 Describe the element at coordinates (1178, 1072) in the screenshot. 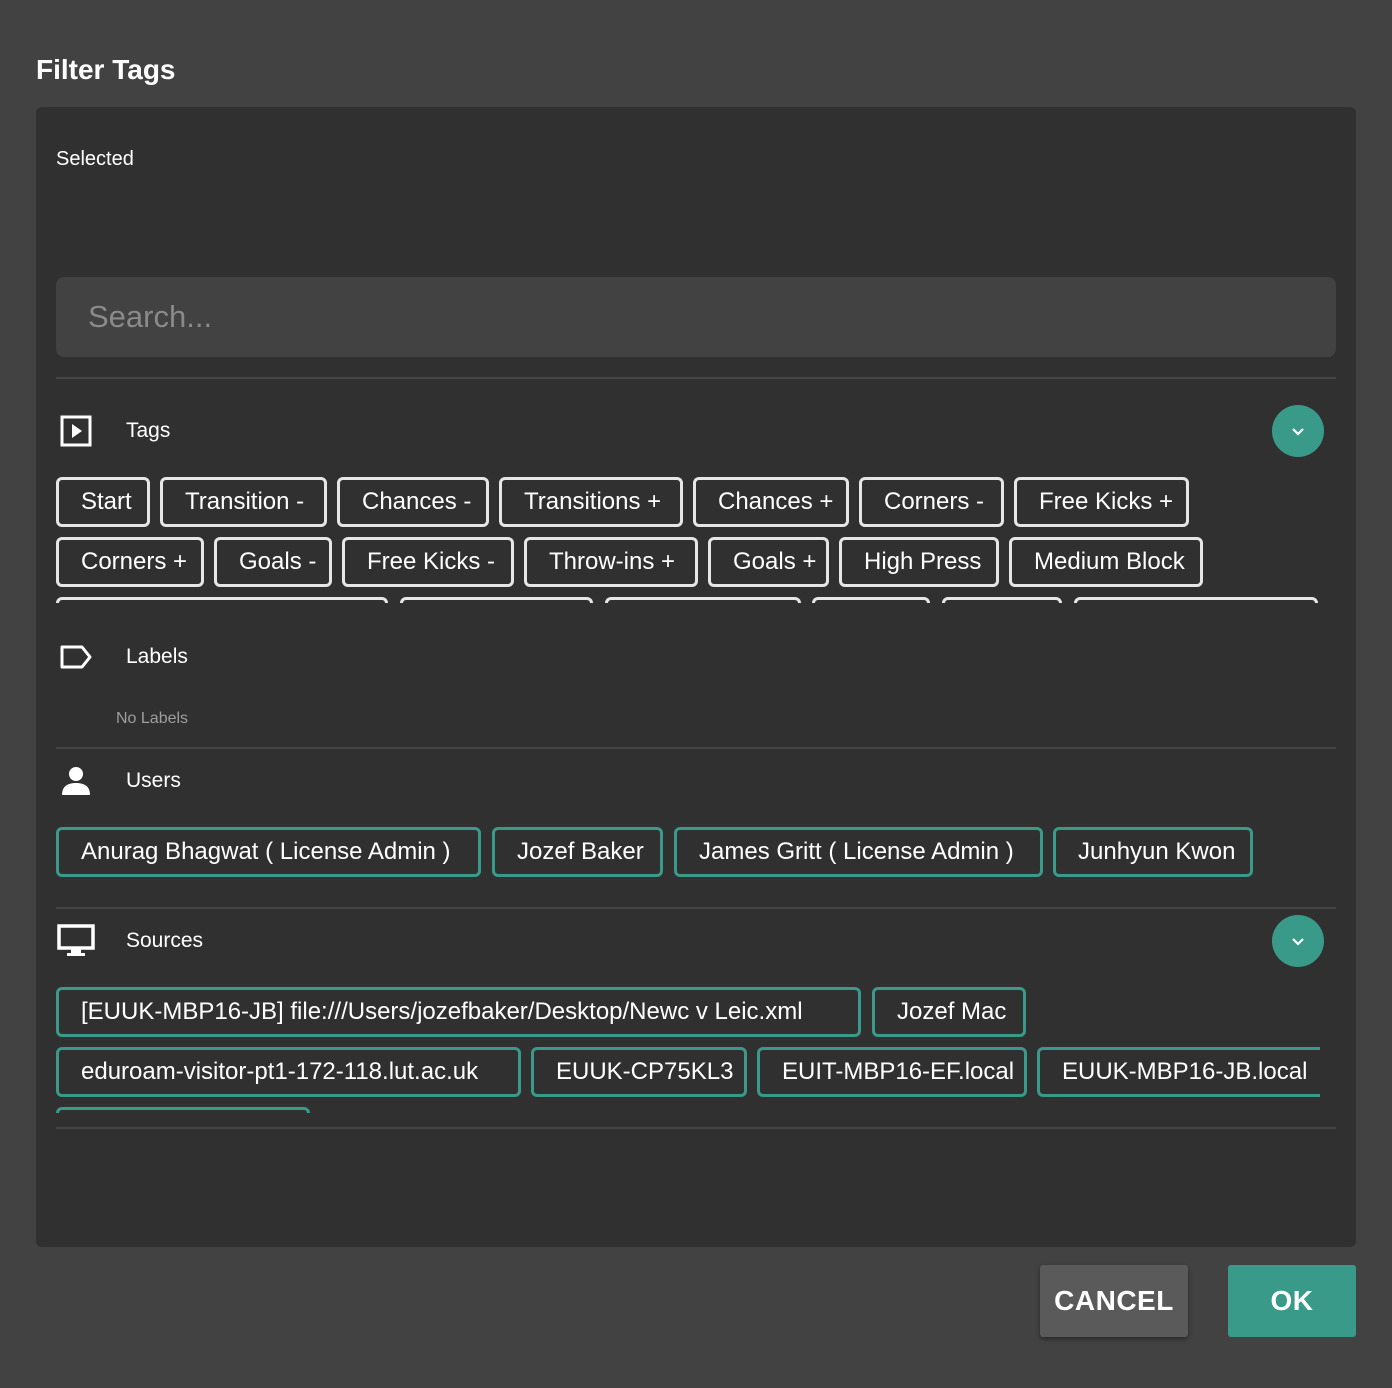

I see `source-chip: EUUK-MBP16-JB.local` at that location.